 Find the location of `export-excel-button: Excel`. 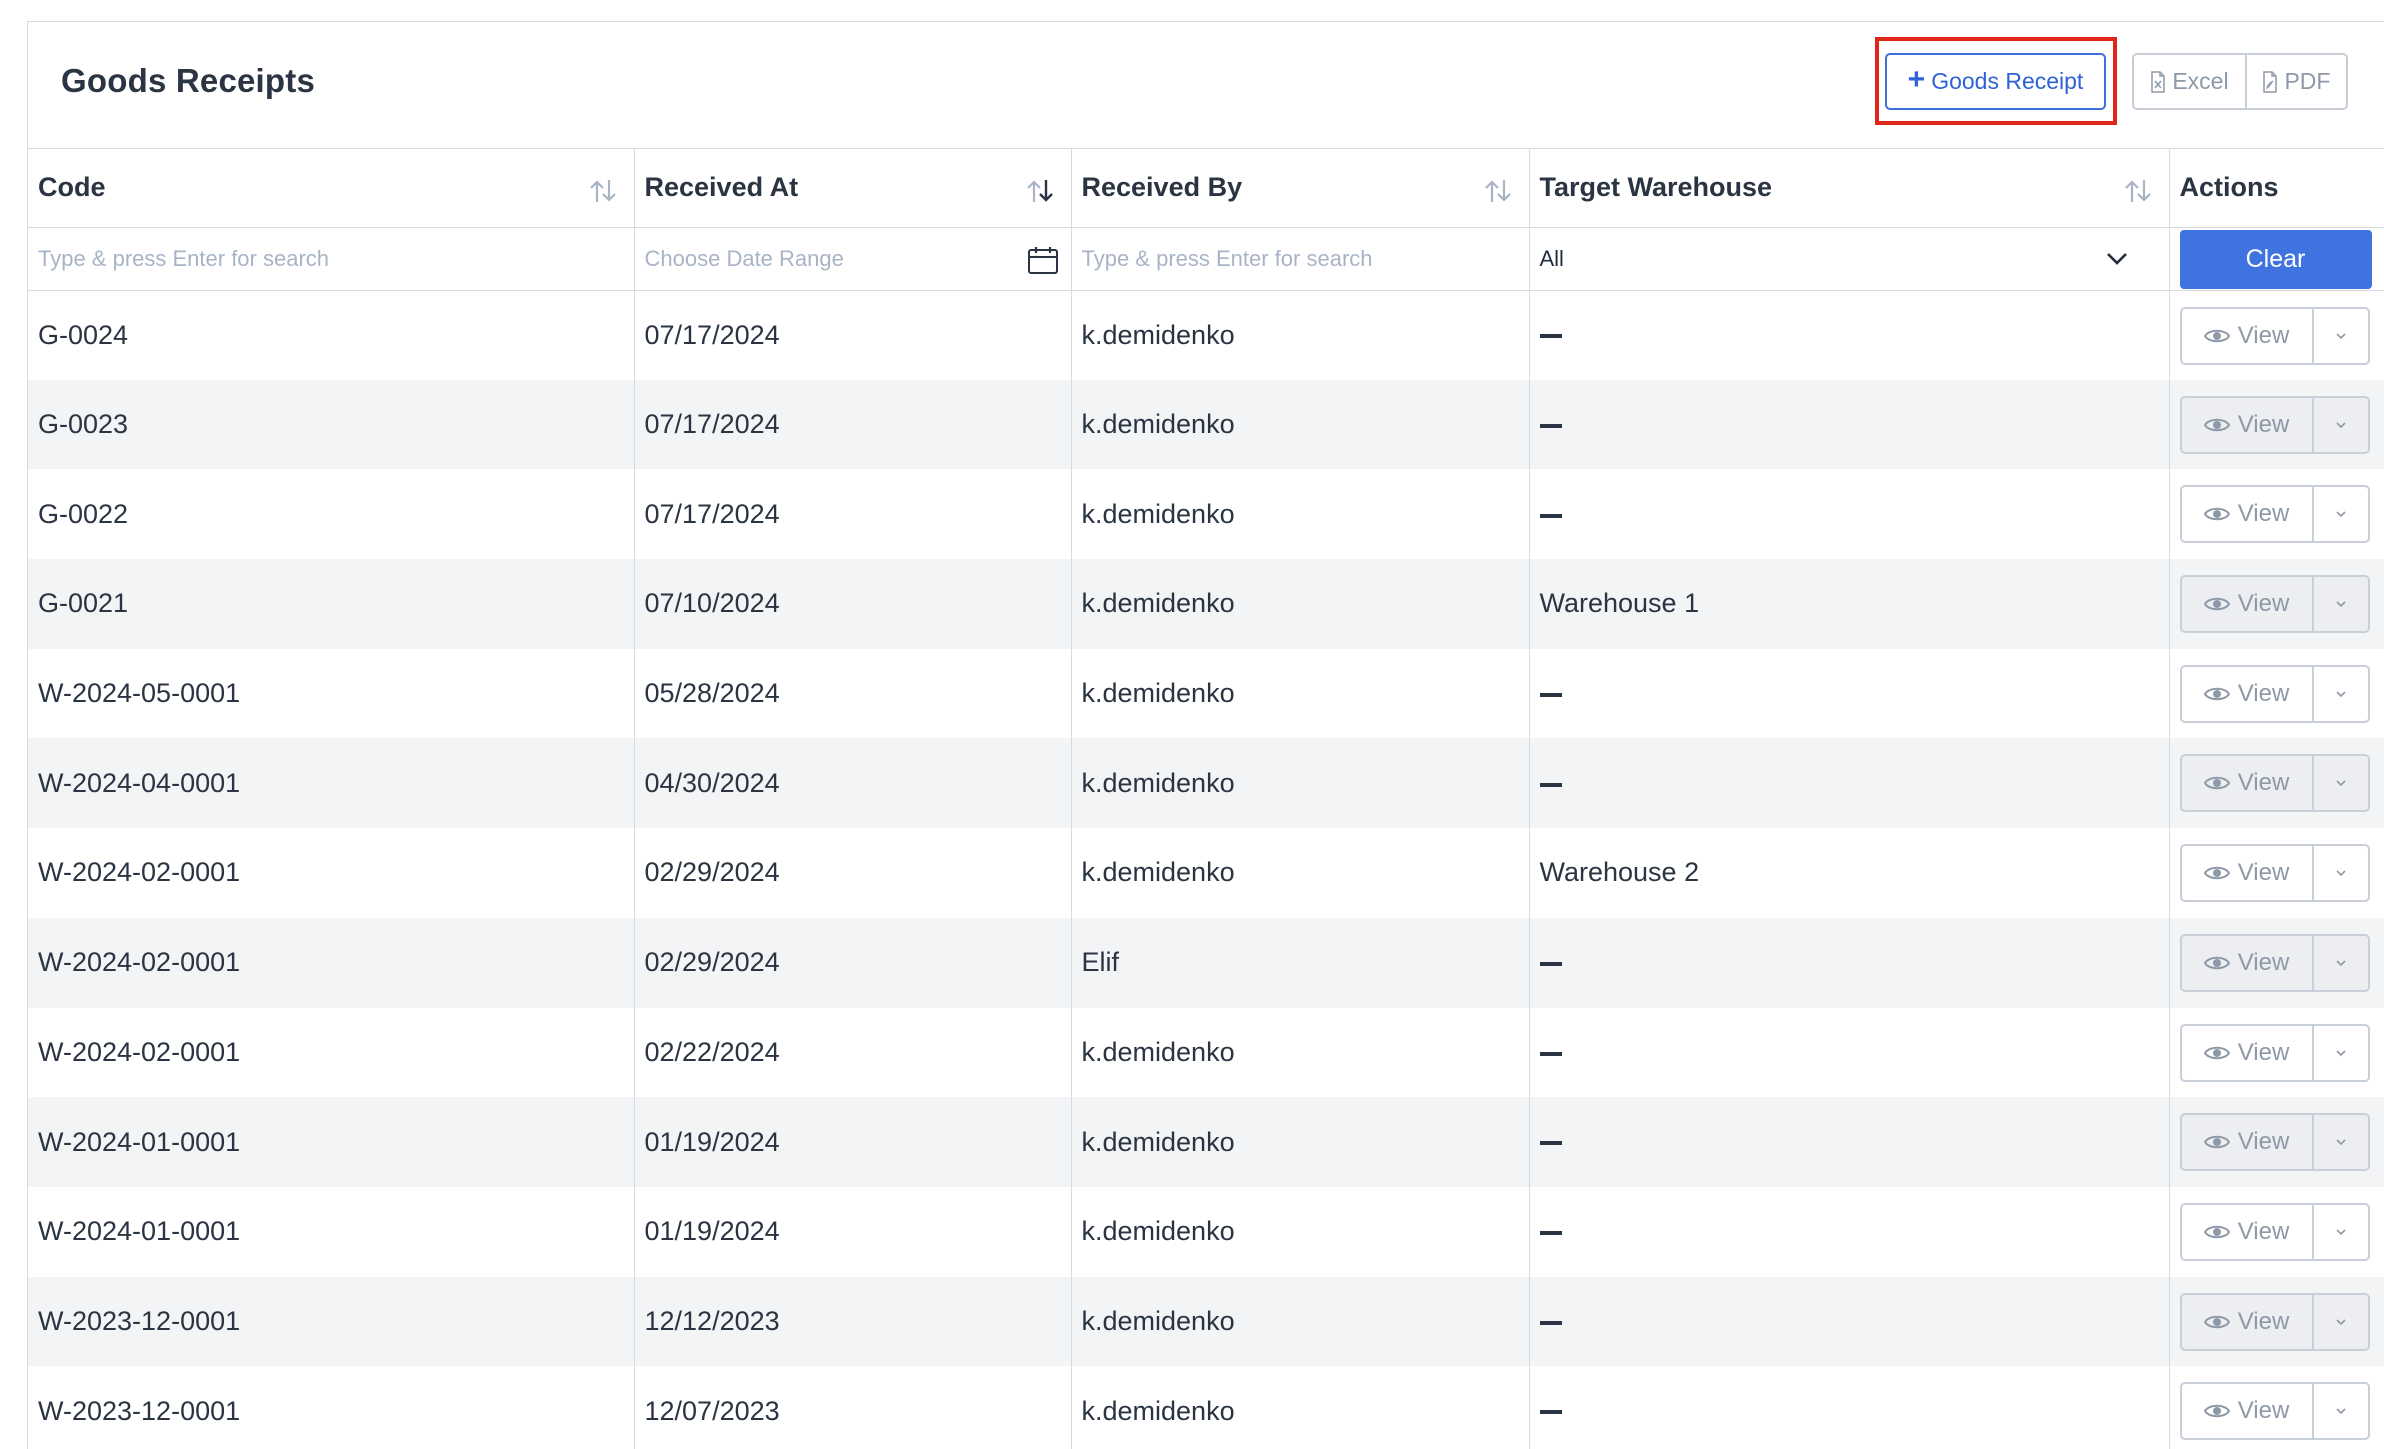

export-excel-button: Excel is located at coordinates (2190, 81).